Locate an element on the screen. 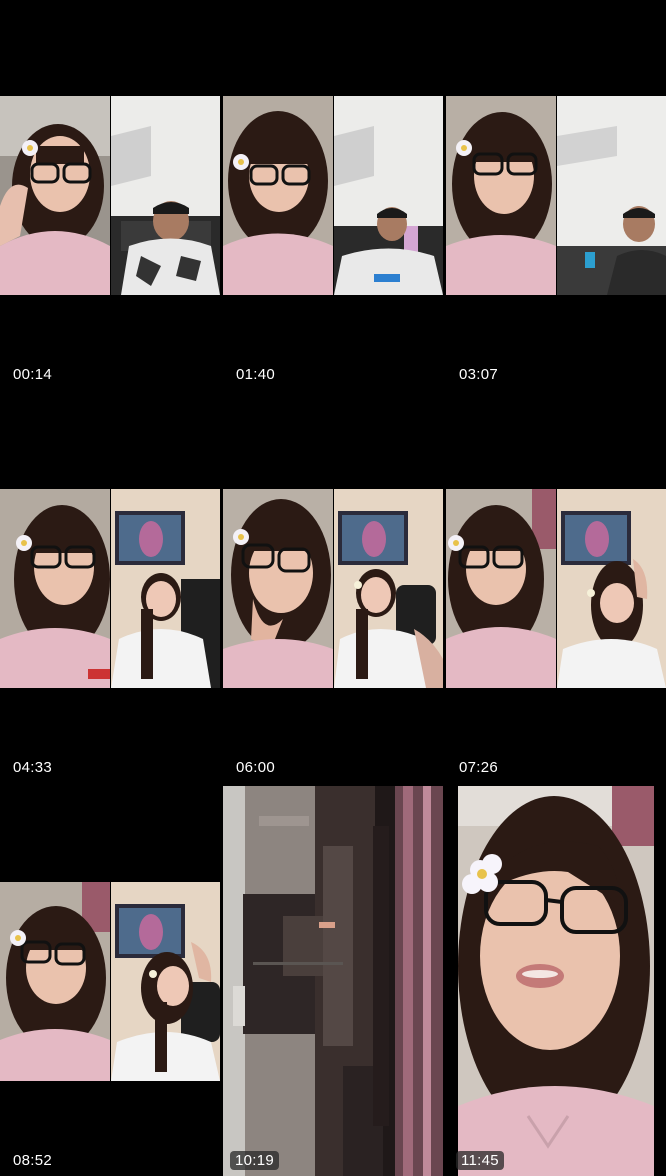 This screenshot has width=666, height=1176. single-frame is located at coordinates (556, 981).